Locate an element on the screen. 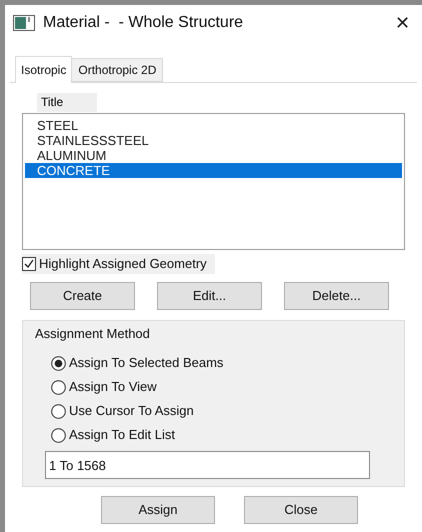 The width and height of the screenshot is (422, 532). radio-label: Assign To View is located at coordinates (113, 387).